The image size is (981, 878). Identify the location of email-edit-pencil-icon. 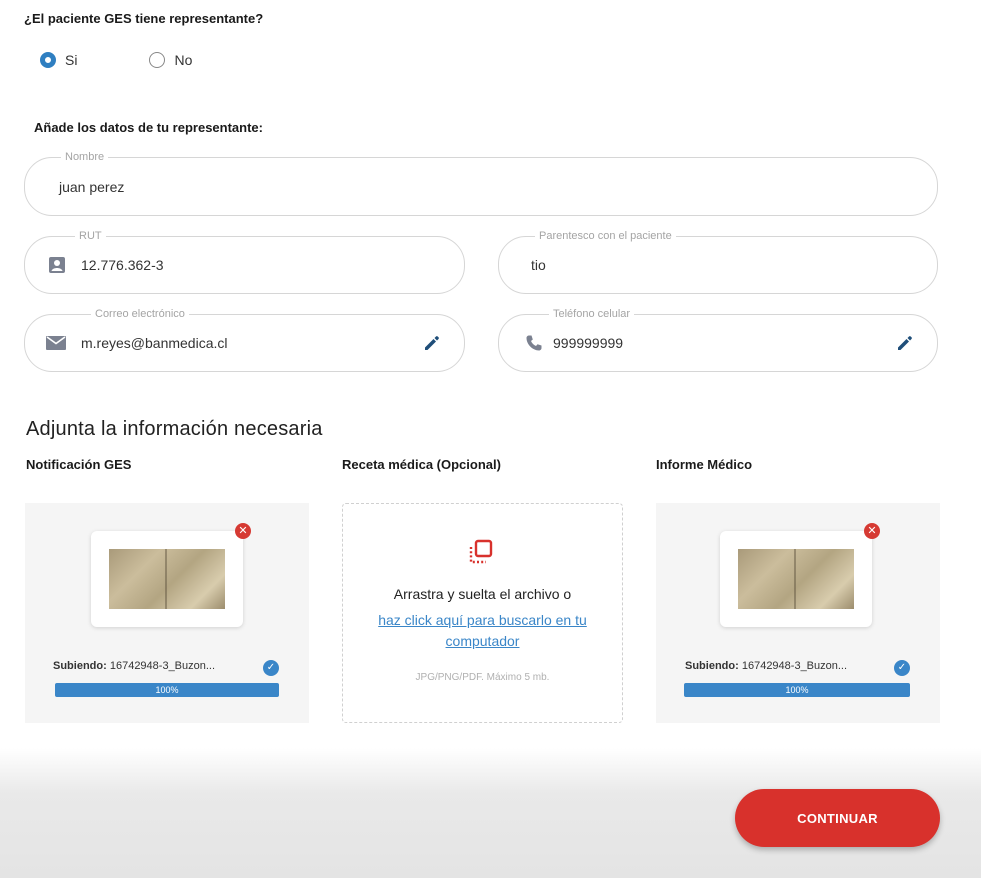
(432, 343).